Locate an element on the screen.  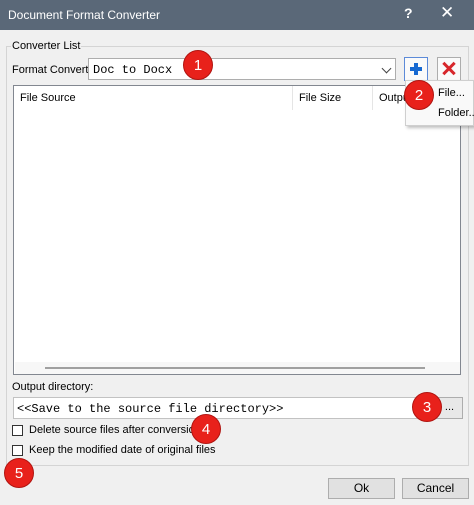
annotation-badge-2: 2 is located at coordinates (419, 95).